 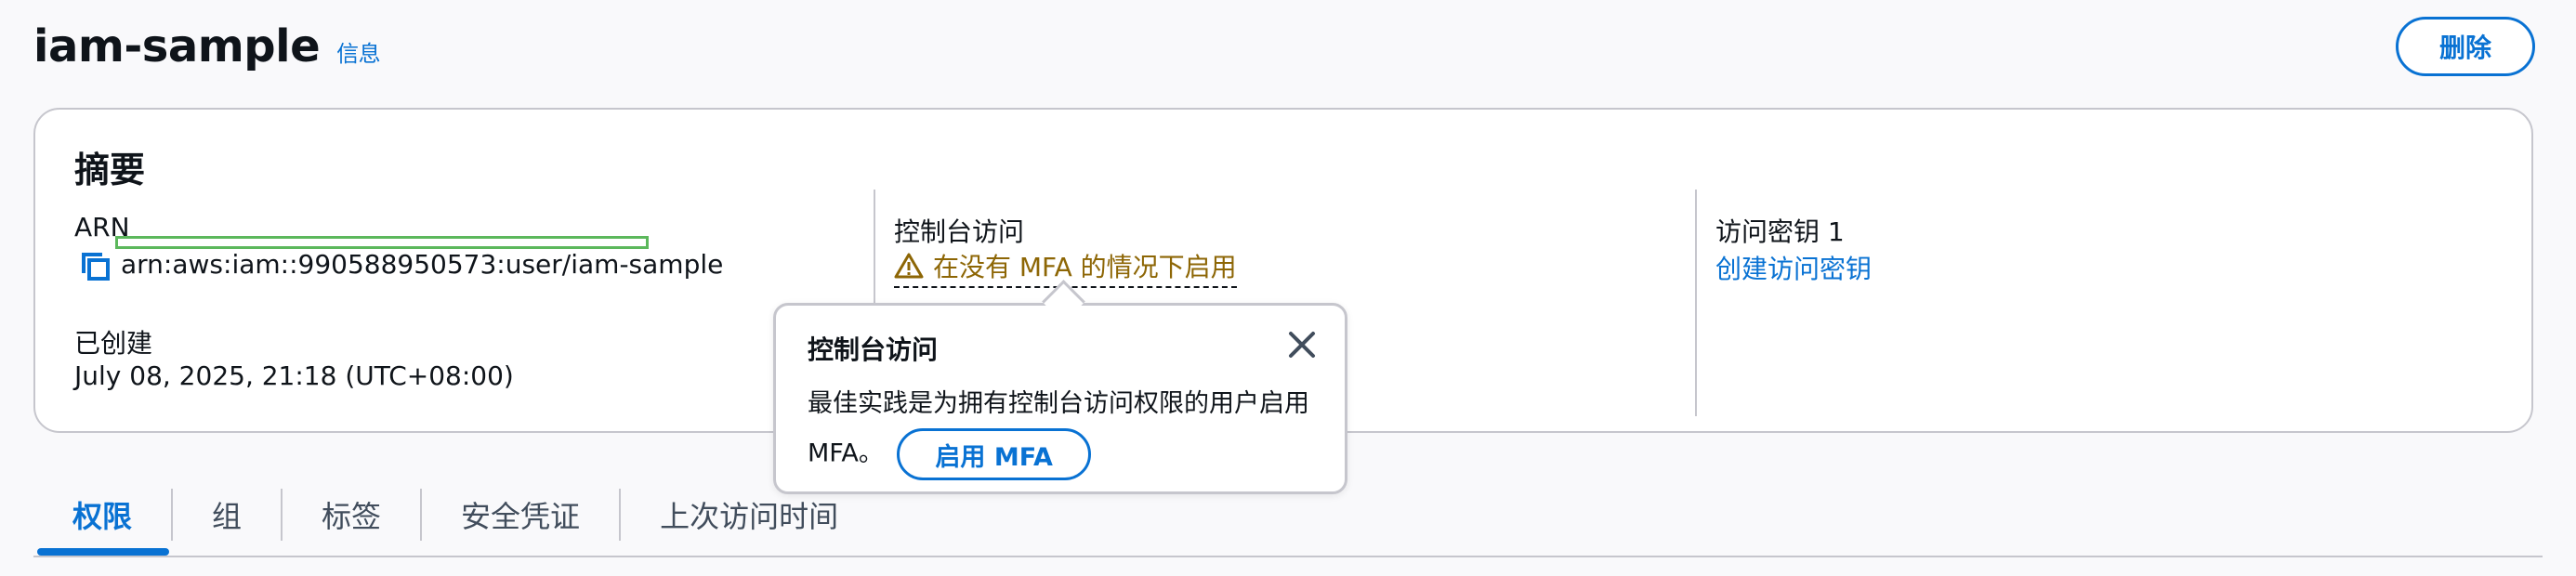 What do you see at coordinates (1288, 556) in the screenshot?
I see `tab-bar-rule` at bounding box center [1288, 556].